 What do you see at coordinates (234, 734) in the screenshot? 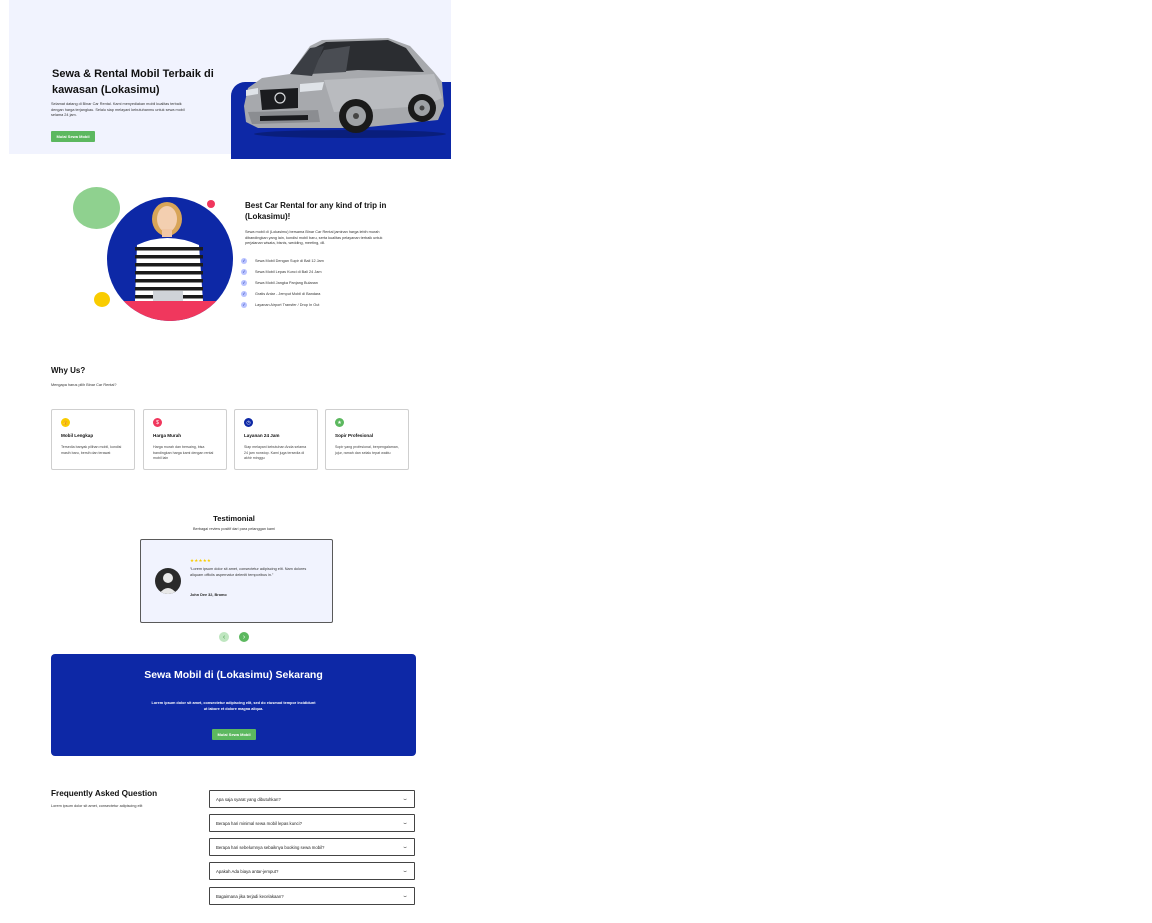
I see `cta-rent-button: Mulai Sewa Mobil` at bounding box center [234, 734].